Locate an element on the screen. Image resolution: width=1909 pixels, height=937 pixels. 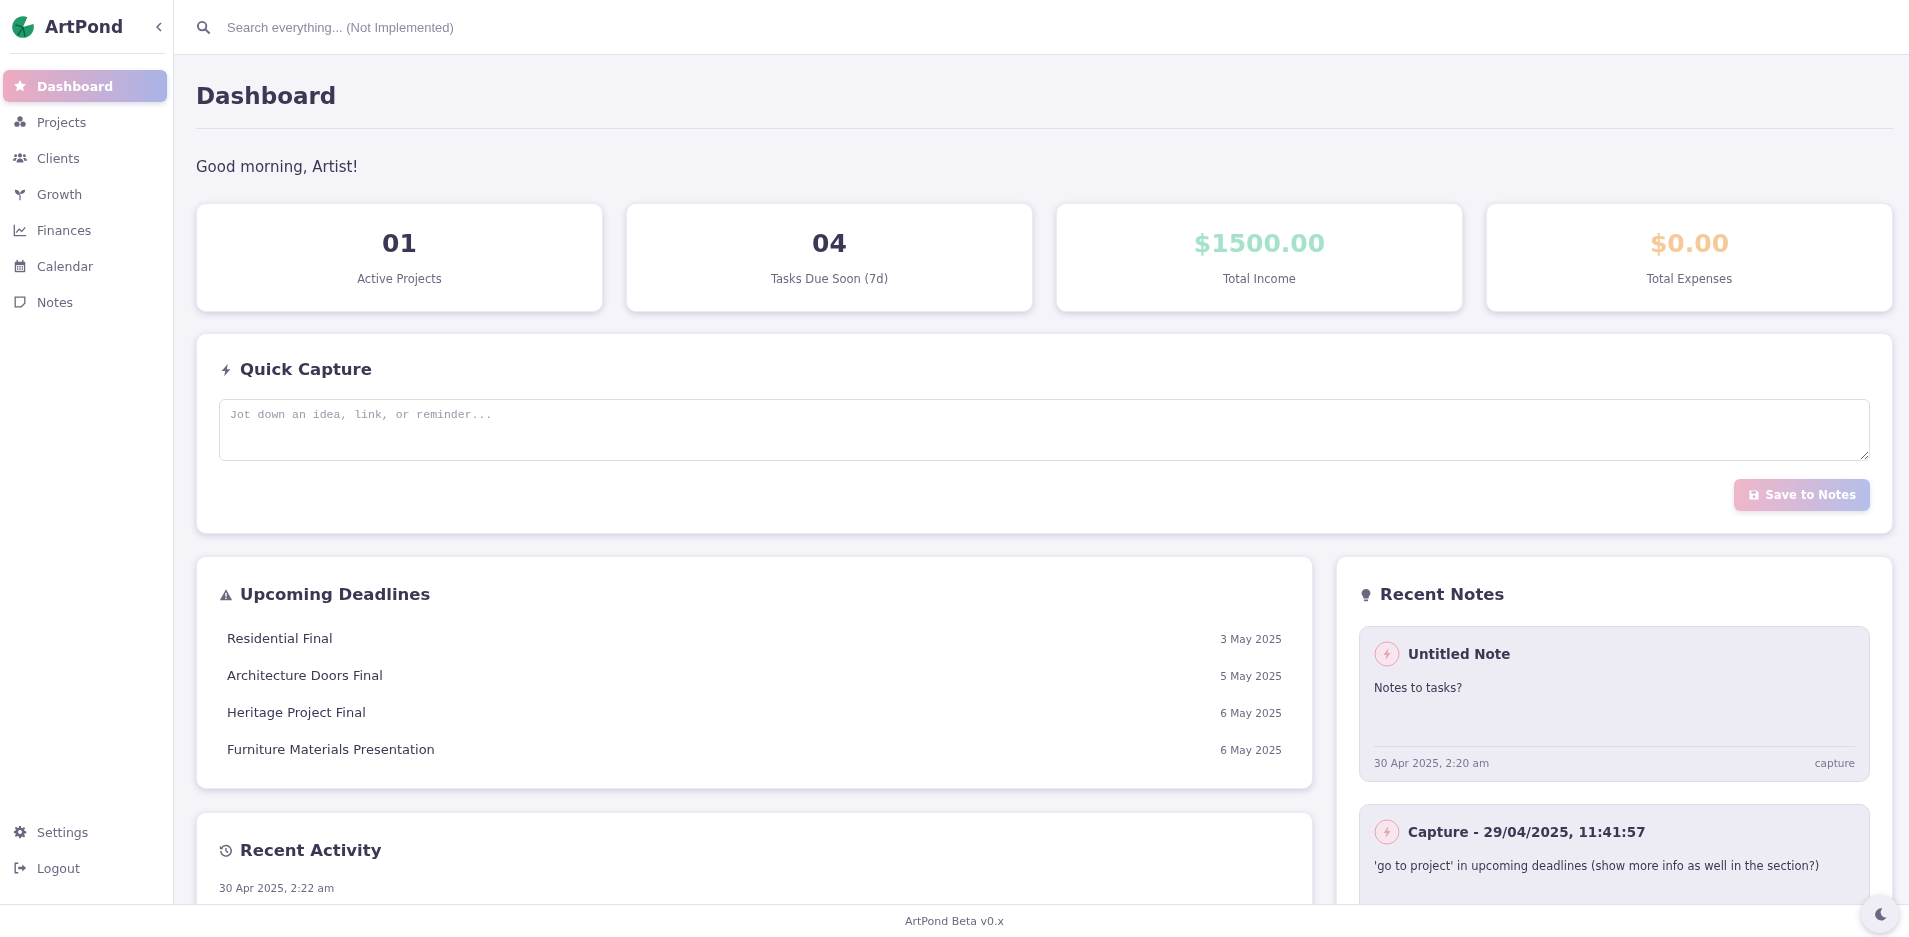
stat-label: Active Projects is located at coordinates (399, 279).